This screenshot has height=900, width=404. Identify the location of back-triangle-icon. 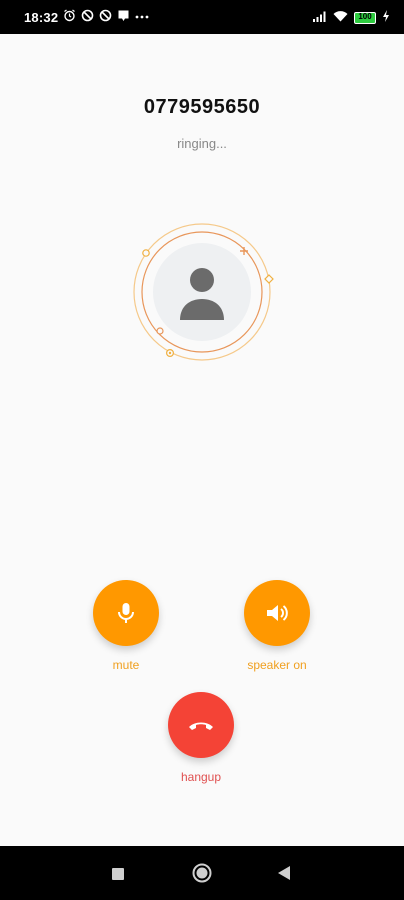
(284, 875).